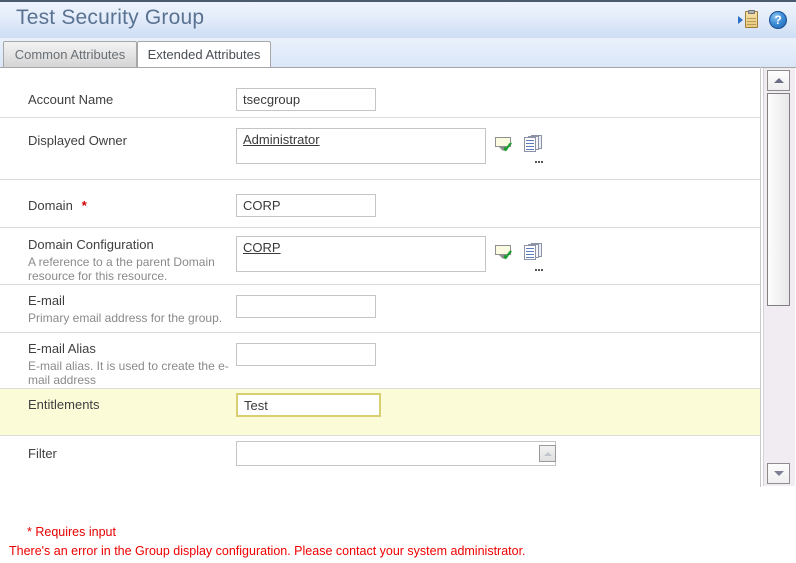  Describe the element at coordinates (778, 199) in the screenshot. I see `scrollbar-thumb` at that location.